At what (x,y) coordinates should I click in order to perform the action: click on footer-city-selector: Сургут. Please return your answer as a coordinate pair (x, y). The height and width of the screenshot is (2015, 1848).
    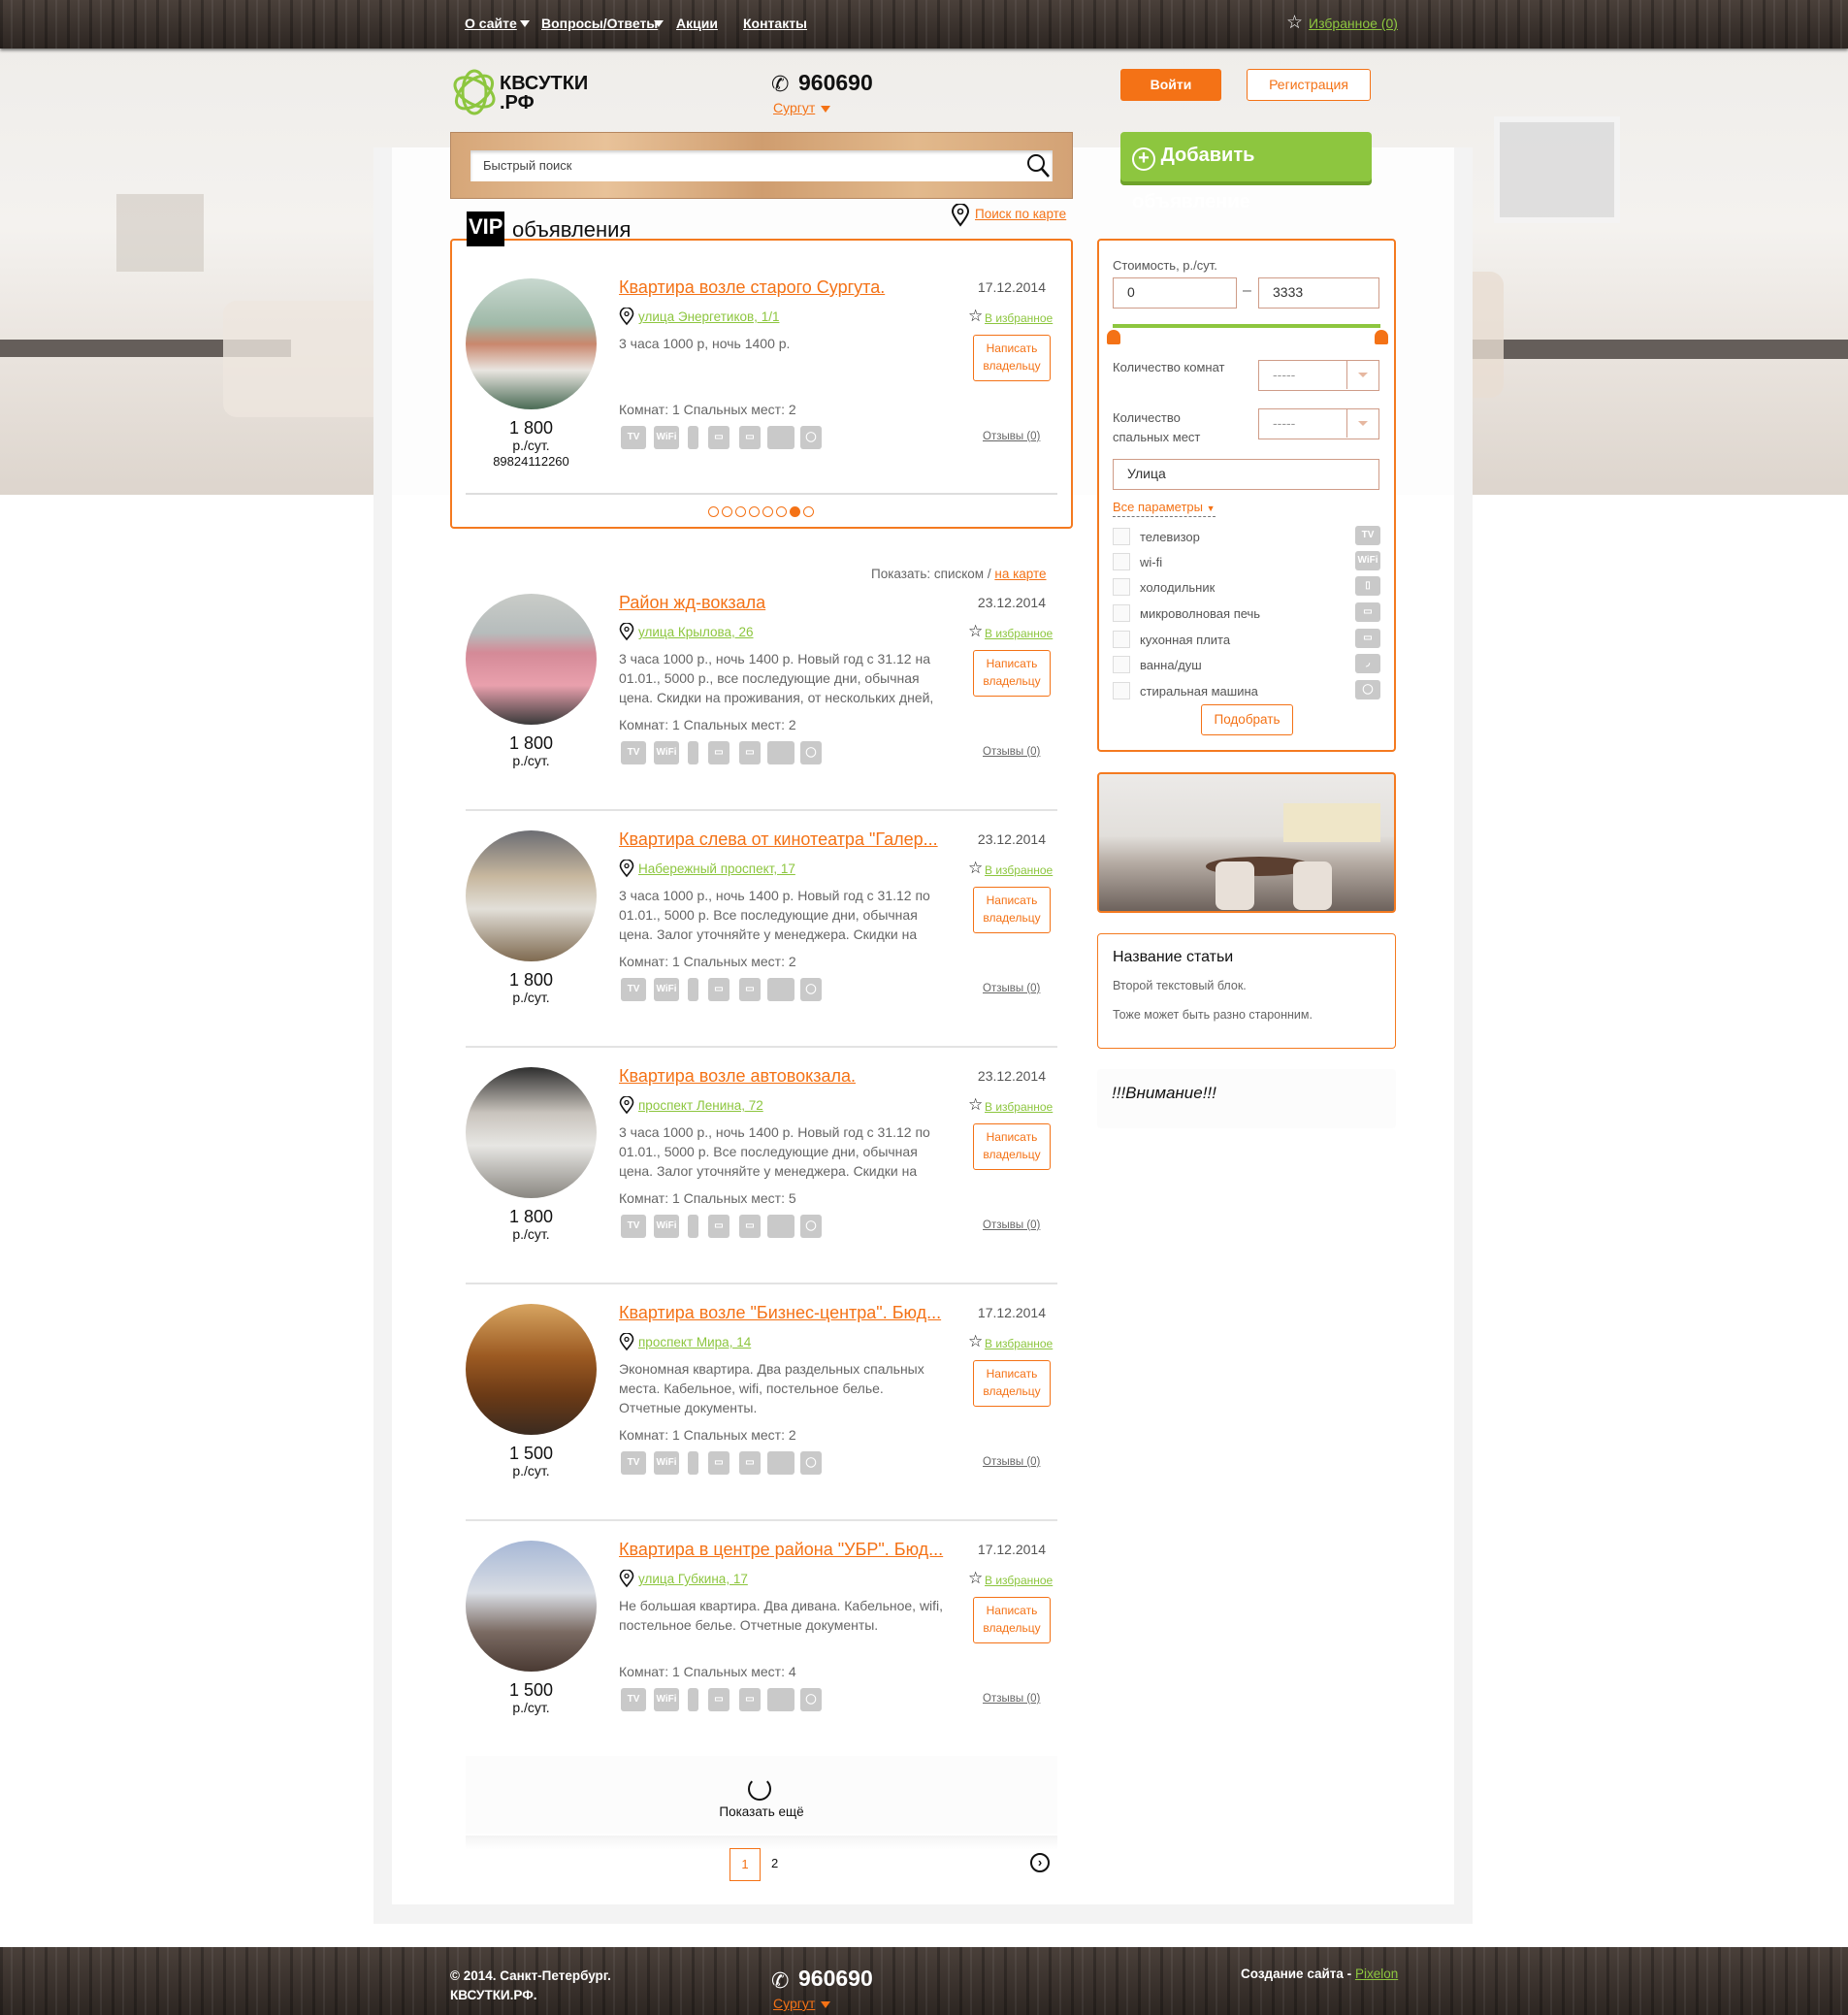
    Looking at the image, I should click on (794, 2003).